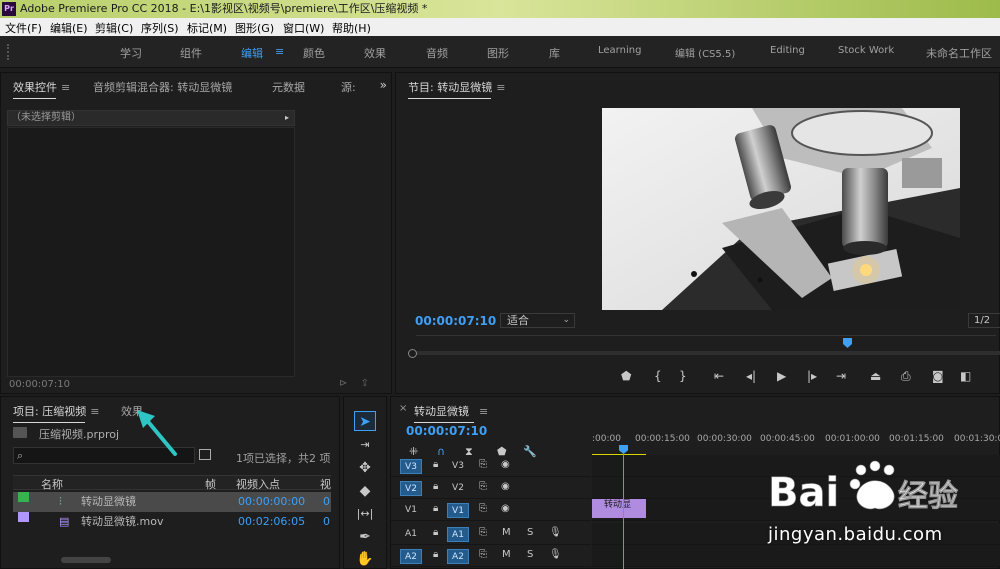  Describe the element at coordinates (279, 51) in the screenshot. I see `workspace-menu-icon: ≡` at that location.